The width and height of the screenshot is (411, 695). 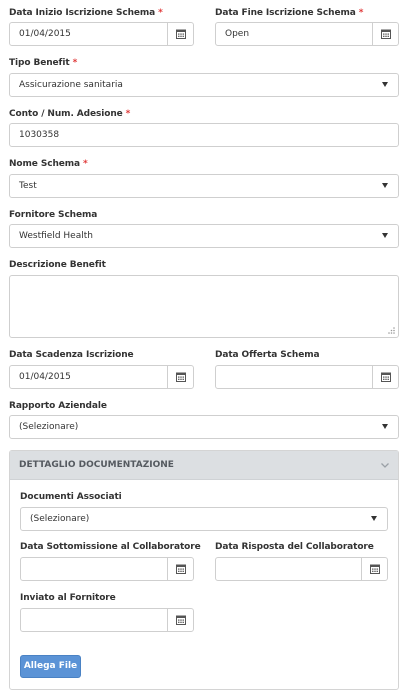 What do you see at coordinates (45, 34) in the screenshot?
I see `data-inizio-value: 01/04/2015` at bounding box center [45, 34].